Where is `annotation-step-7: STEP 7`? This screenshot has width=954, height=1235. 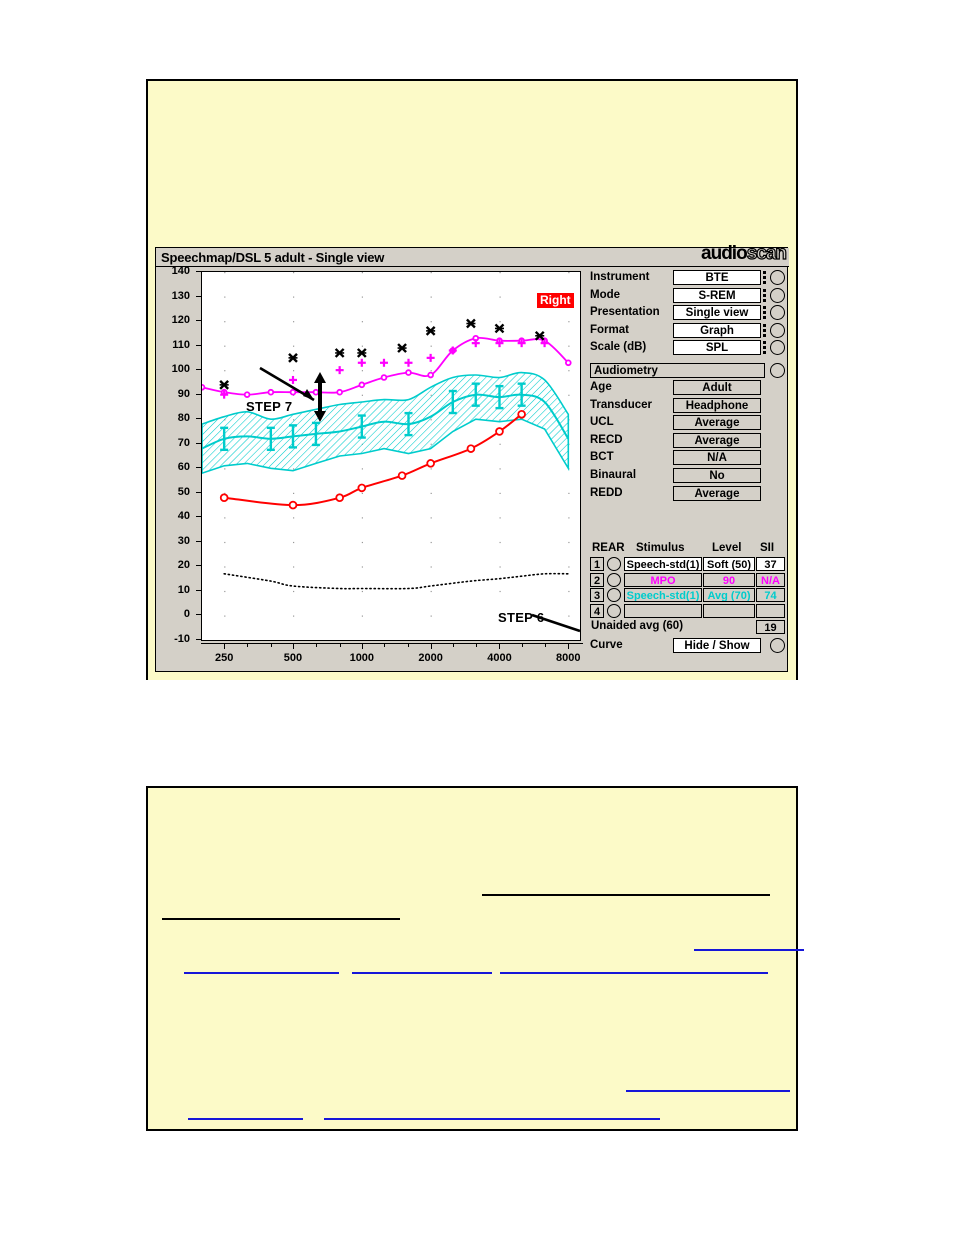 annotation-step-7: STEP 7 is located at coordinates (269, 406).